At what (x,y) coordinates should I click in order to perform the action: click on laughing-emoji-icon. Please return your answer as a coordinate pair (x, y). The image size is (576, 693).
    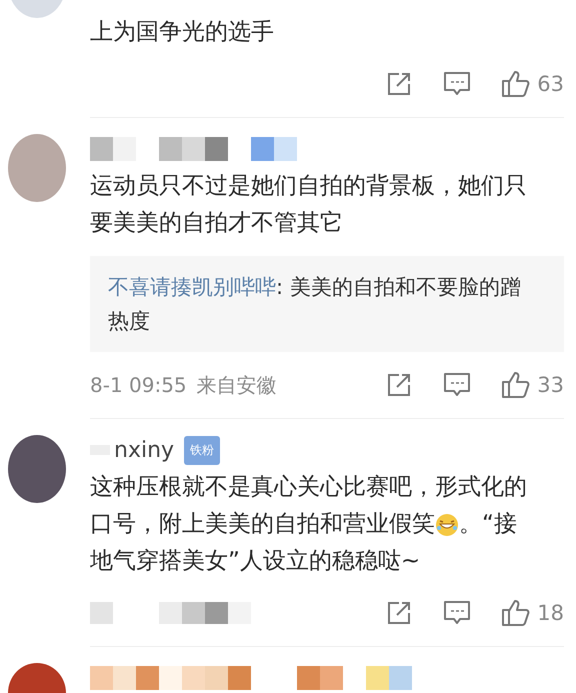
    Looking at the image, I should click on (447, 524).